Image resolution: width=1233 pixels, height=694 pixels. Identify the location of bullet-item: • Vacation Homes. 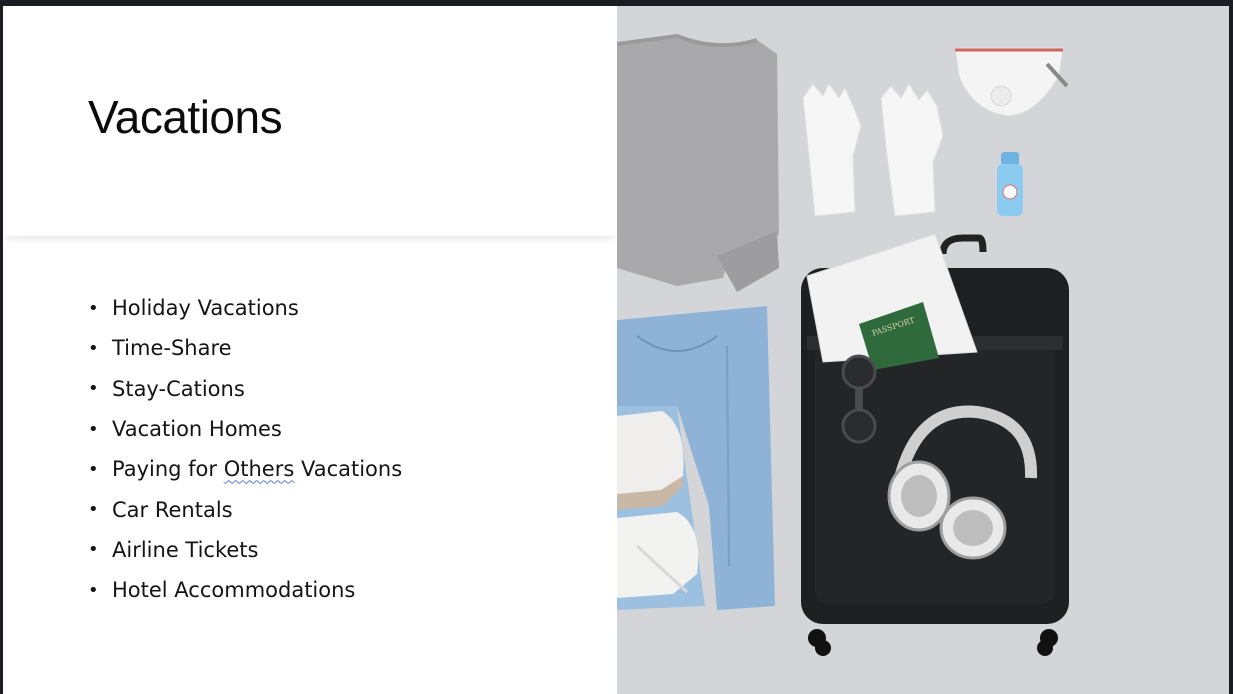
(245, 429).